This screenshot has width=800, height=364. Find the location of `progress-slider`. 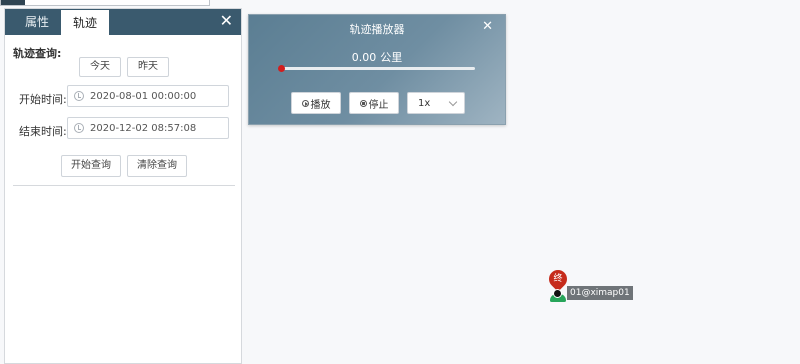

progress-slider is located at coordinates (376, 68).